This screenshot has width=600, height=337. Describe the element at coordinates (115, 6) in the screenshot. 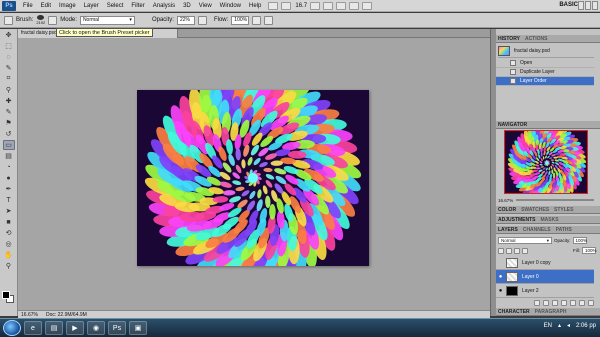

I see `menu-select: Select` at that location.